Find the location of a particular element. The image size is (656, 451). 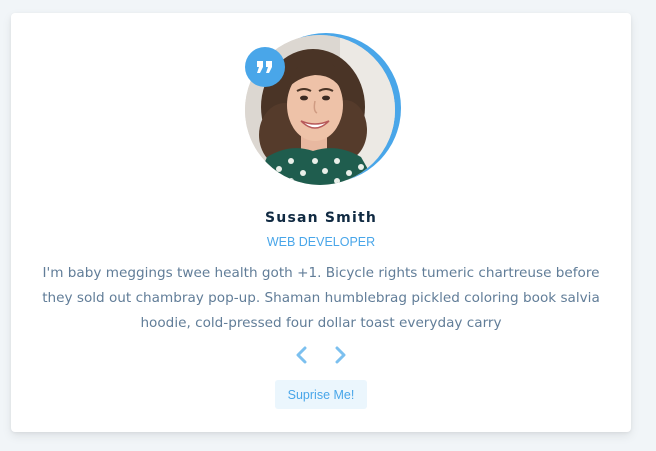

author-name: Susan Smith is located at coordinates (321, 218).